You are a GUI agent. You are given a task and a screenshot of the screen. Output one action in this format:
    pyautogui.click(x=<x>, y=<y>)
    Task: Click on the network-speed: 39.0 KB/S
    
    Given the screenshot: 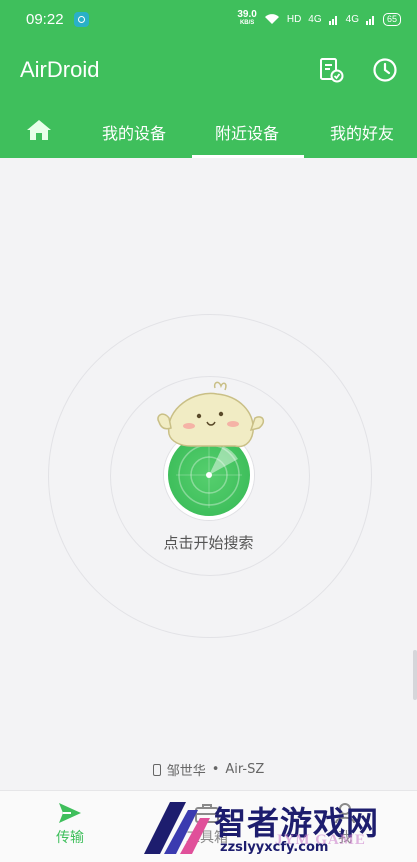 What is the action you would take?
    pyautogui.click(x=247, y=18)
    